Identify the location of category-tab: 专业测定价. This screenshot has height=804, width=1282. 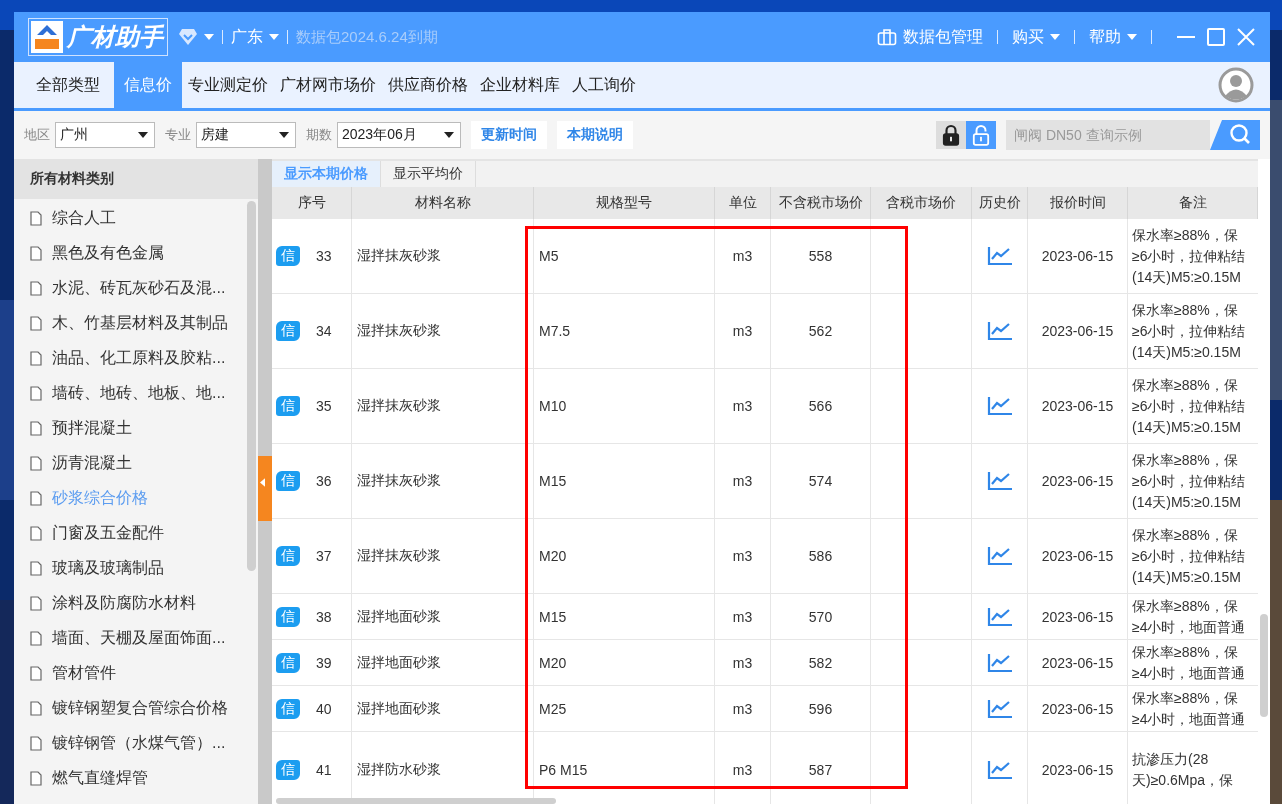
(228, 85).